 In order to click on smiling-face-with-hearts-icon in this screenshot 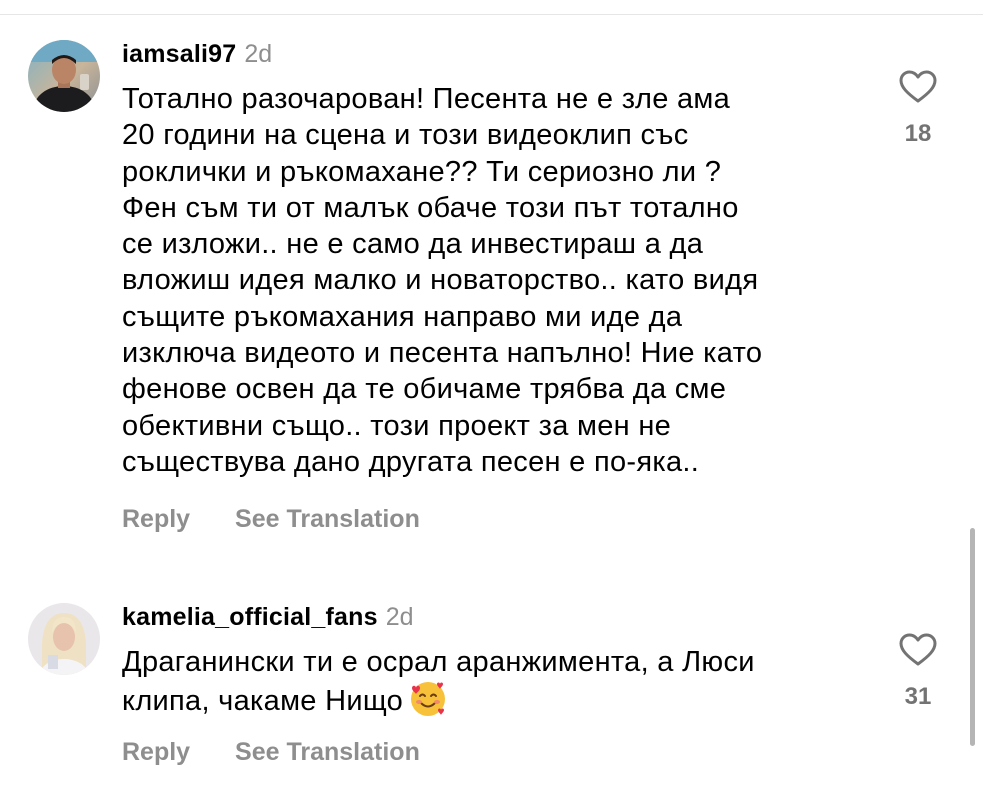, I will do `click(428, 703)`.